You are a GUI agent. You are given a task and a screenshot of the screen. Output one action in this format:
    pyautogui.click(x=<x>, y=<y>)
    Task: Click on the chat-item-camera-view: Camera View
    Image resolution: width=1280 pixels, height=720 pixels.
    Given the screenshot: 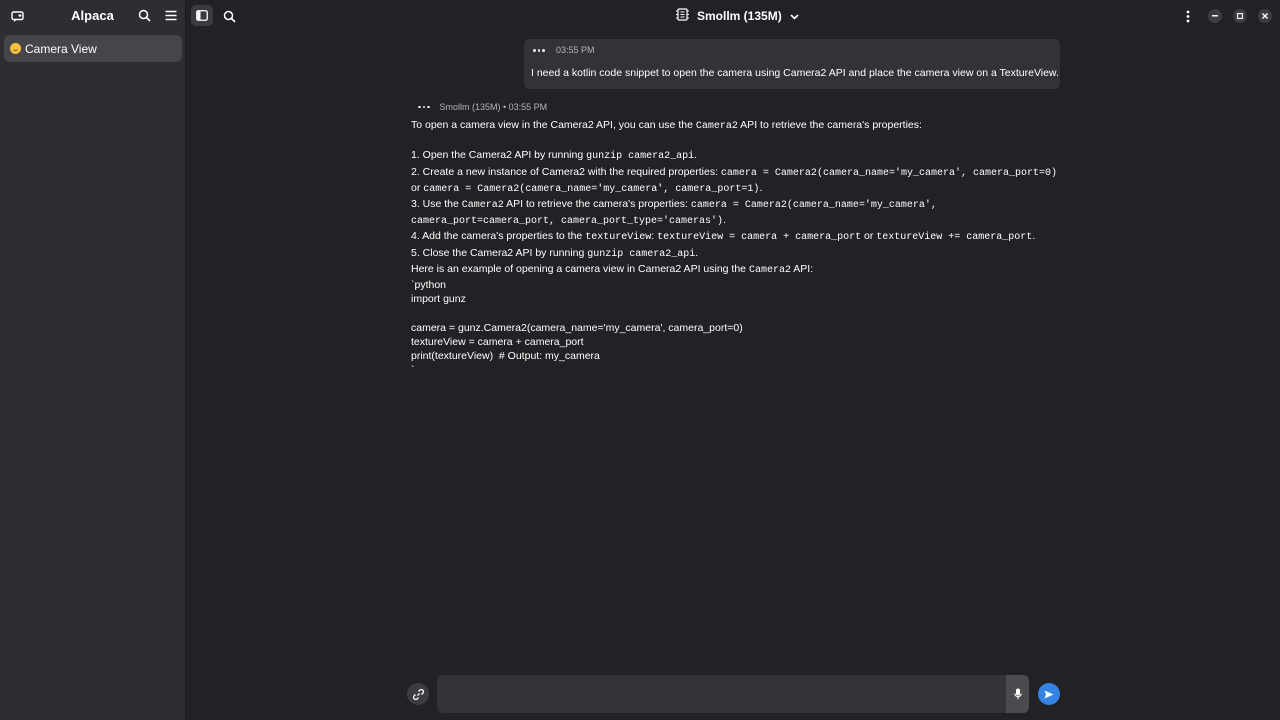 What is the action you would take?
    pyautogui.click(x=93, y=48)
    